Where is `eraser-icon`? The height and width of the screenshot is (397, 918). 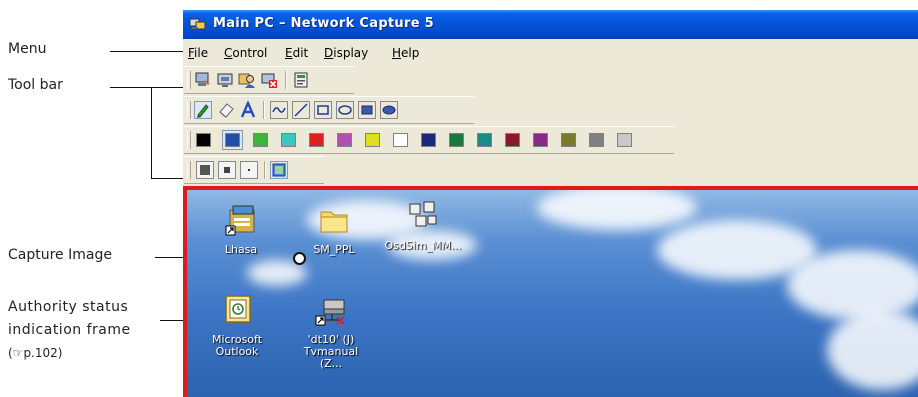
eraser-icon is located at coordinates (226, 110).